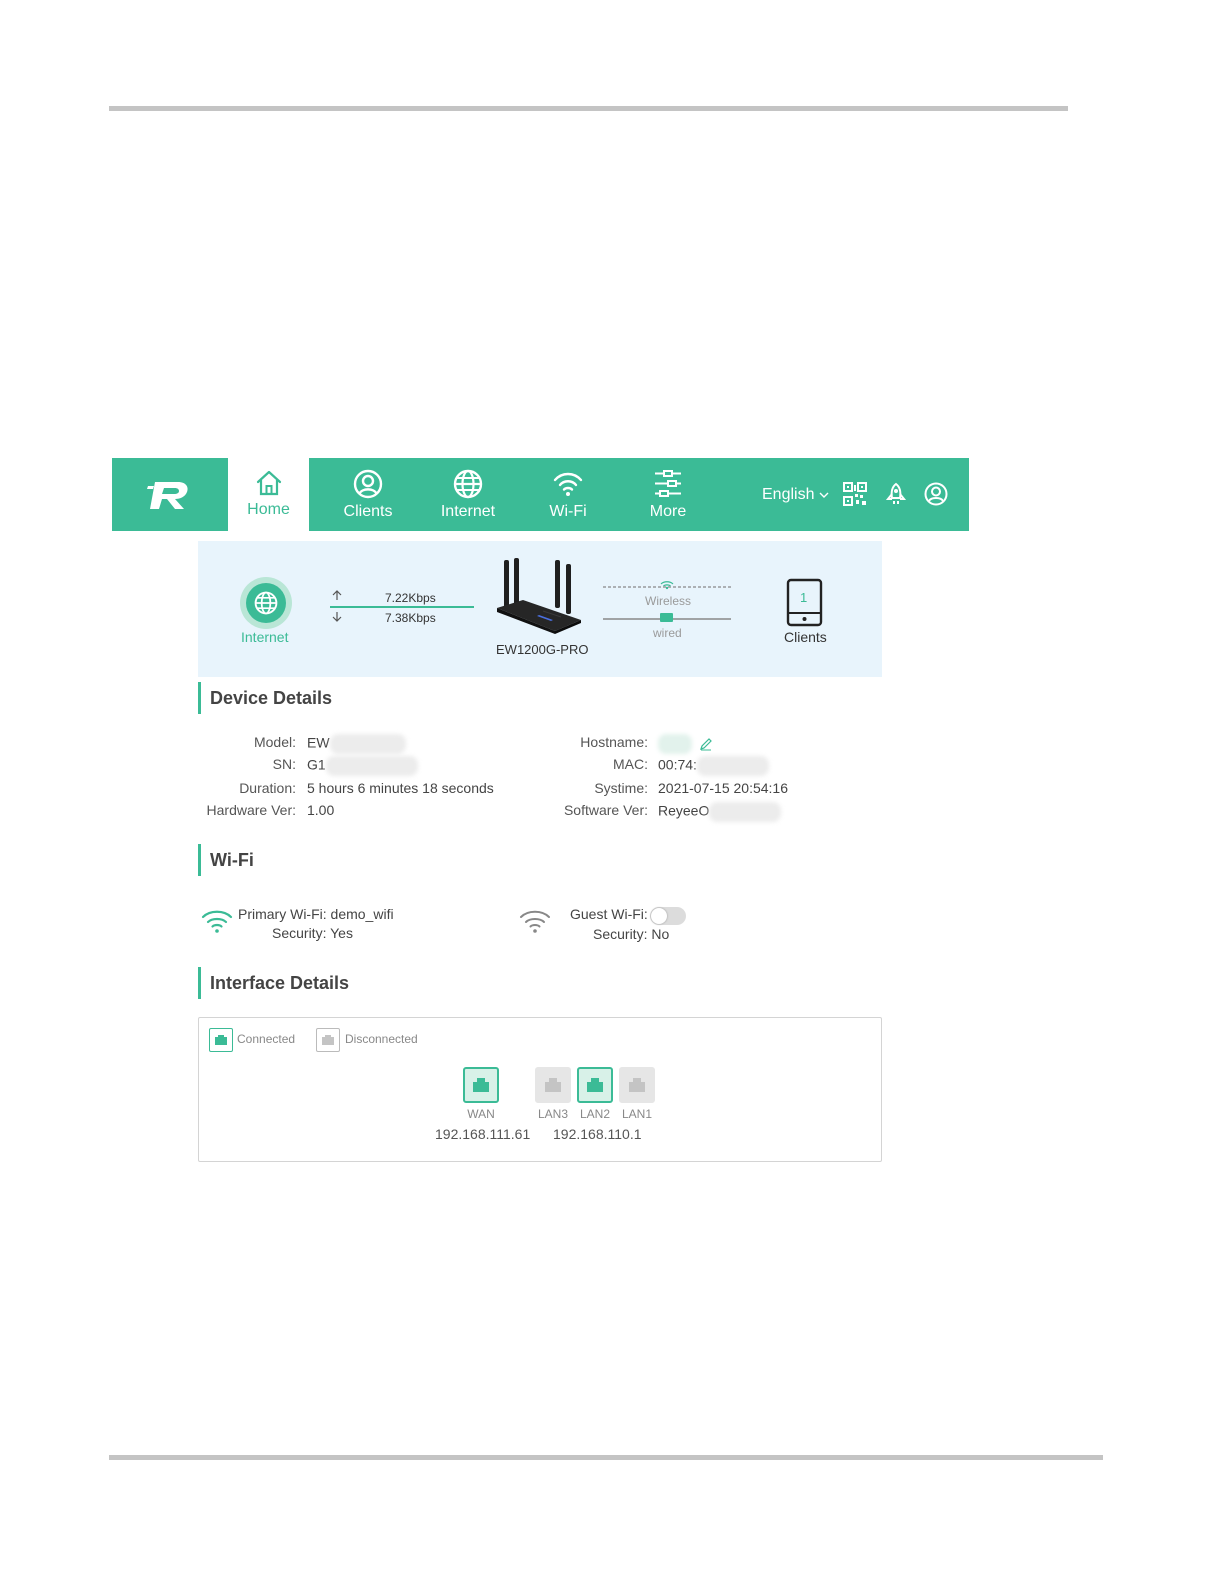 This screenshot has height=1584, width=1224. What do you see at coordinates (368, 484) in the screenshot?
I see `user-icon` at bounding box center [368, 484].